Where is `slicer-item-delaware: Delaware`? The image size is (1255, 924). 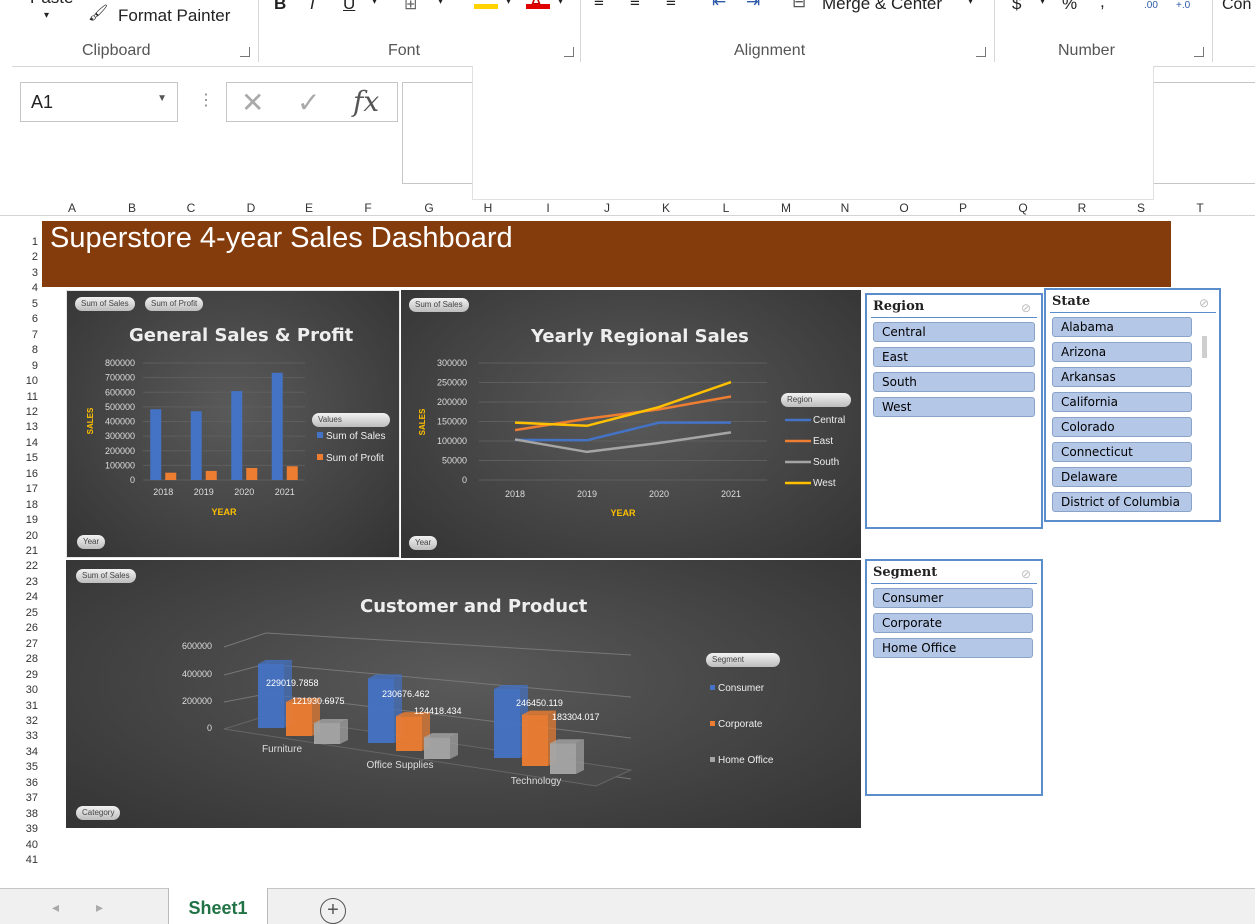
slicer-item-delaware: Delaware is located at coordinates (1122, 477).